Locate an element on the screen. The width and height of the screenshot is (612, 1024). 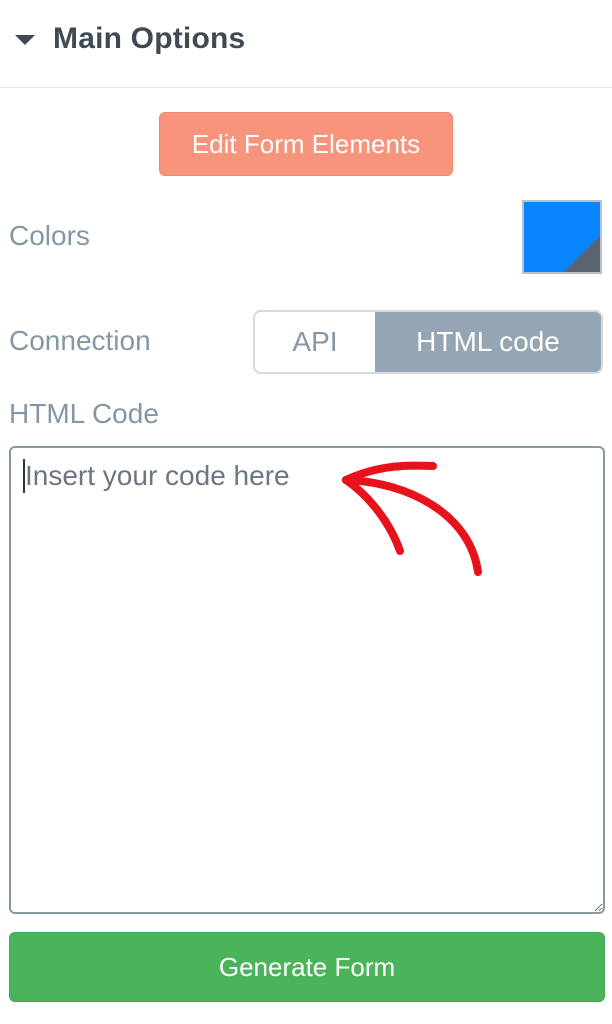
colors-label: Colors is located at coordinates (49, 235).